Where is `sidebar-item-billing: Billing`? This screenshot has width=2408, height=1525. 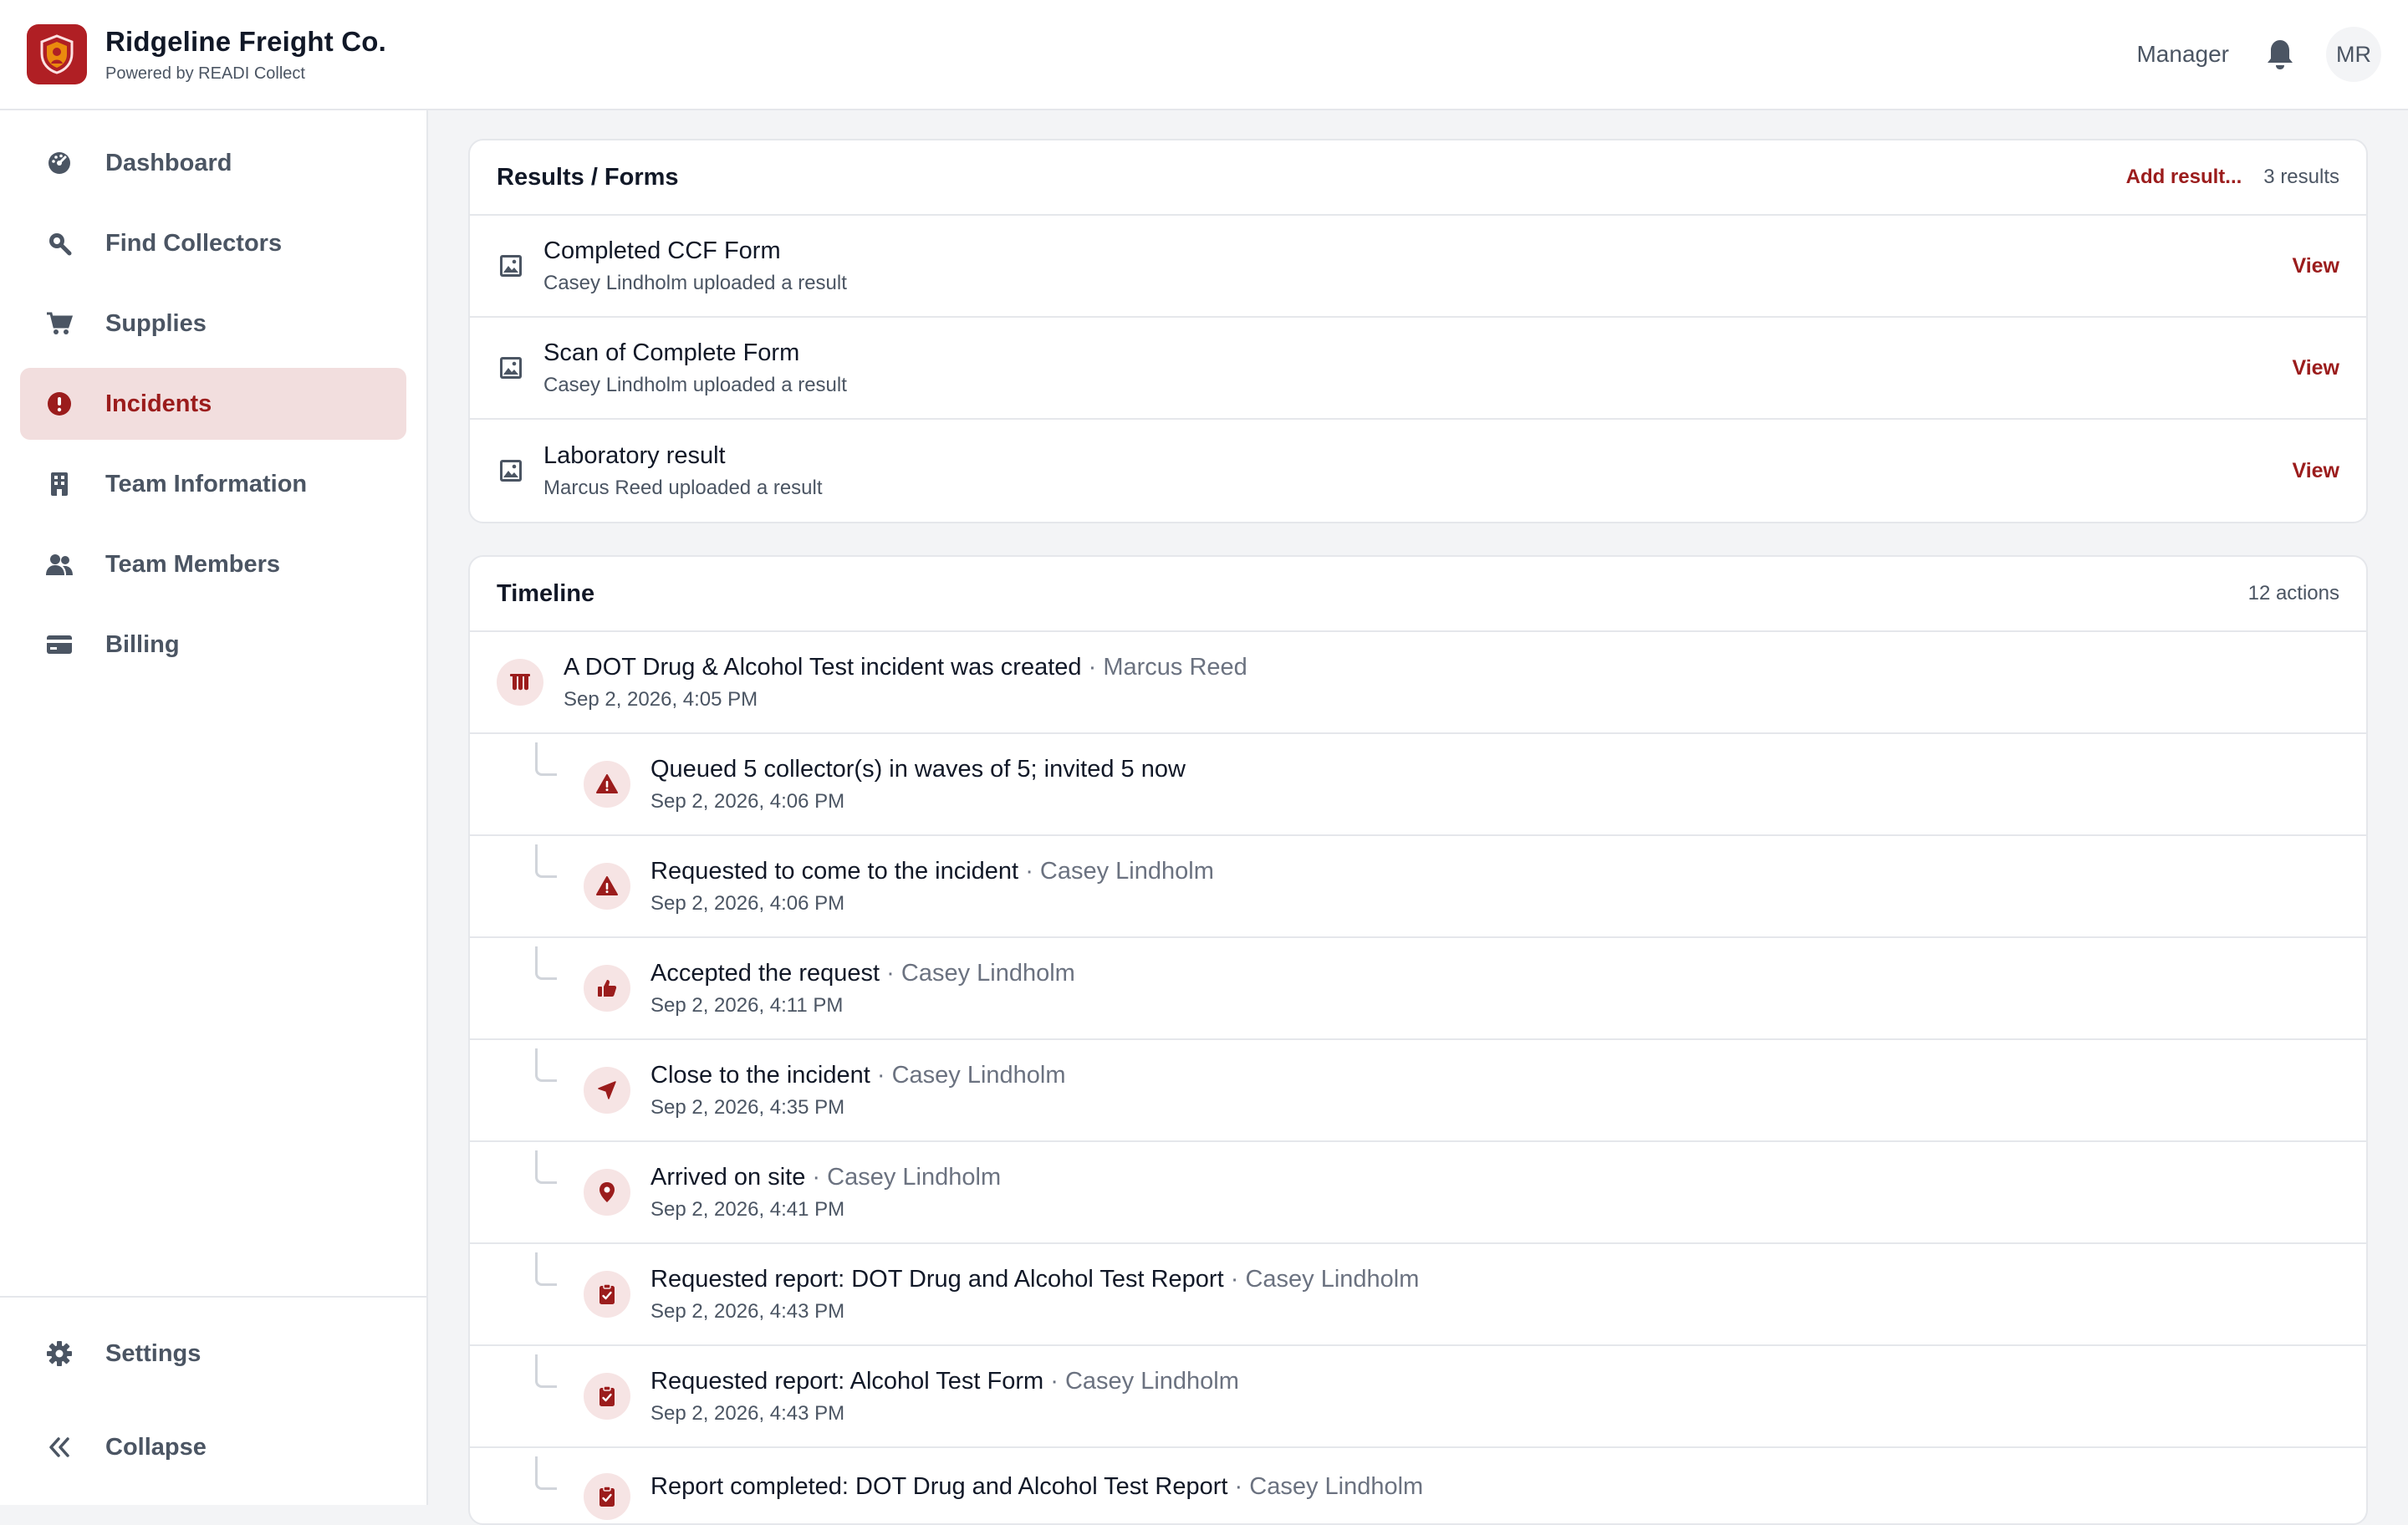
sidebar-item-billing: Billing is located at coordinates (213, 645).